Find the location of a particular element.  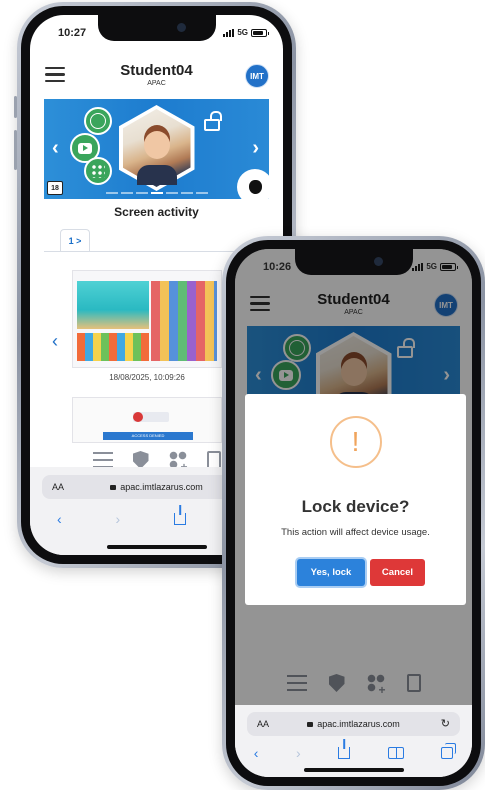

apps-grid-icon is located at coordinates (98, 171).